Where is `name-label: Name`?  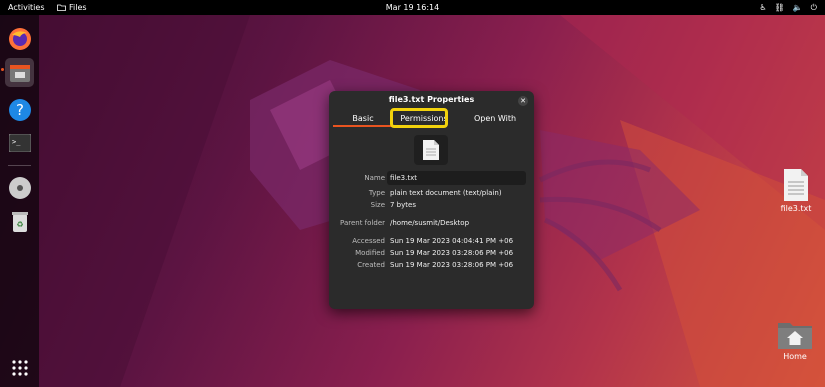
name-label: Name is located at coordinates (374, 178).